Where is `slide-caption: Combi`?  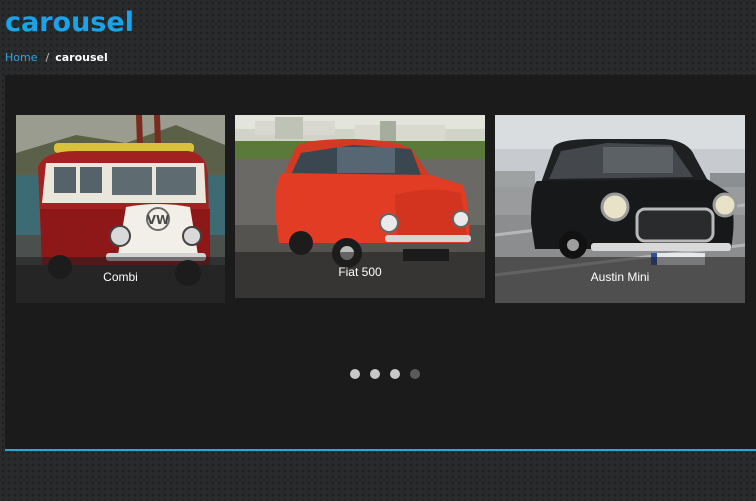
slide-caption: Combi is located at coordinates (120, 280).